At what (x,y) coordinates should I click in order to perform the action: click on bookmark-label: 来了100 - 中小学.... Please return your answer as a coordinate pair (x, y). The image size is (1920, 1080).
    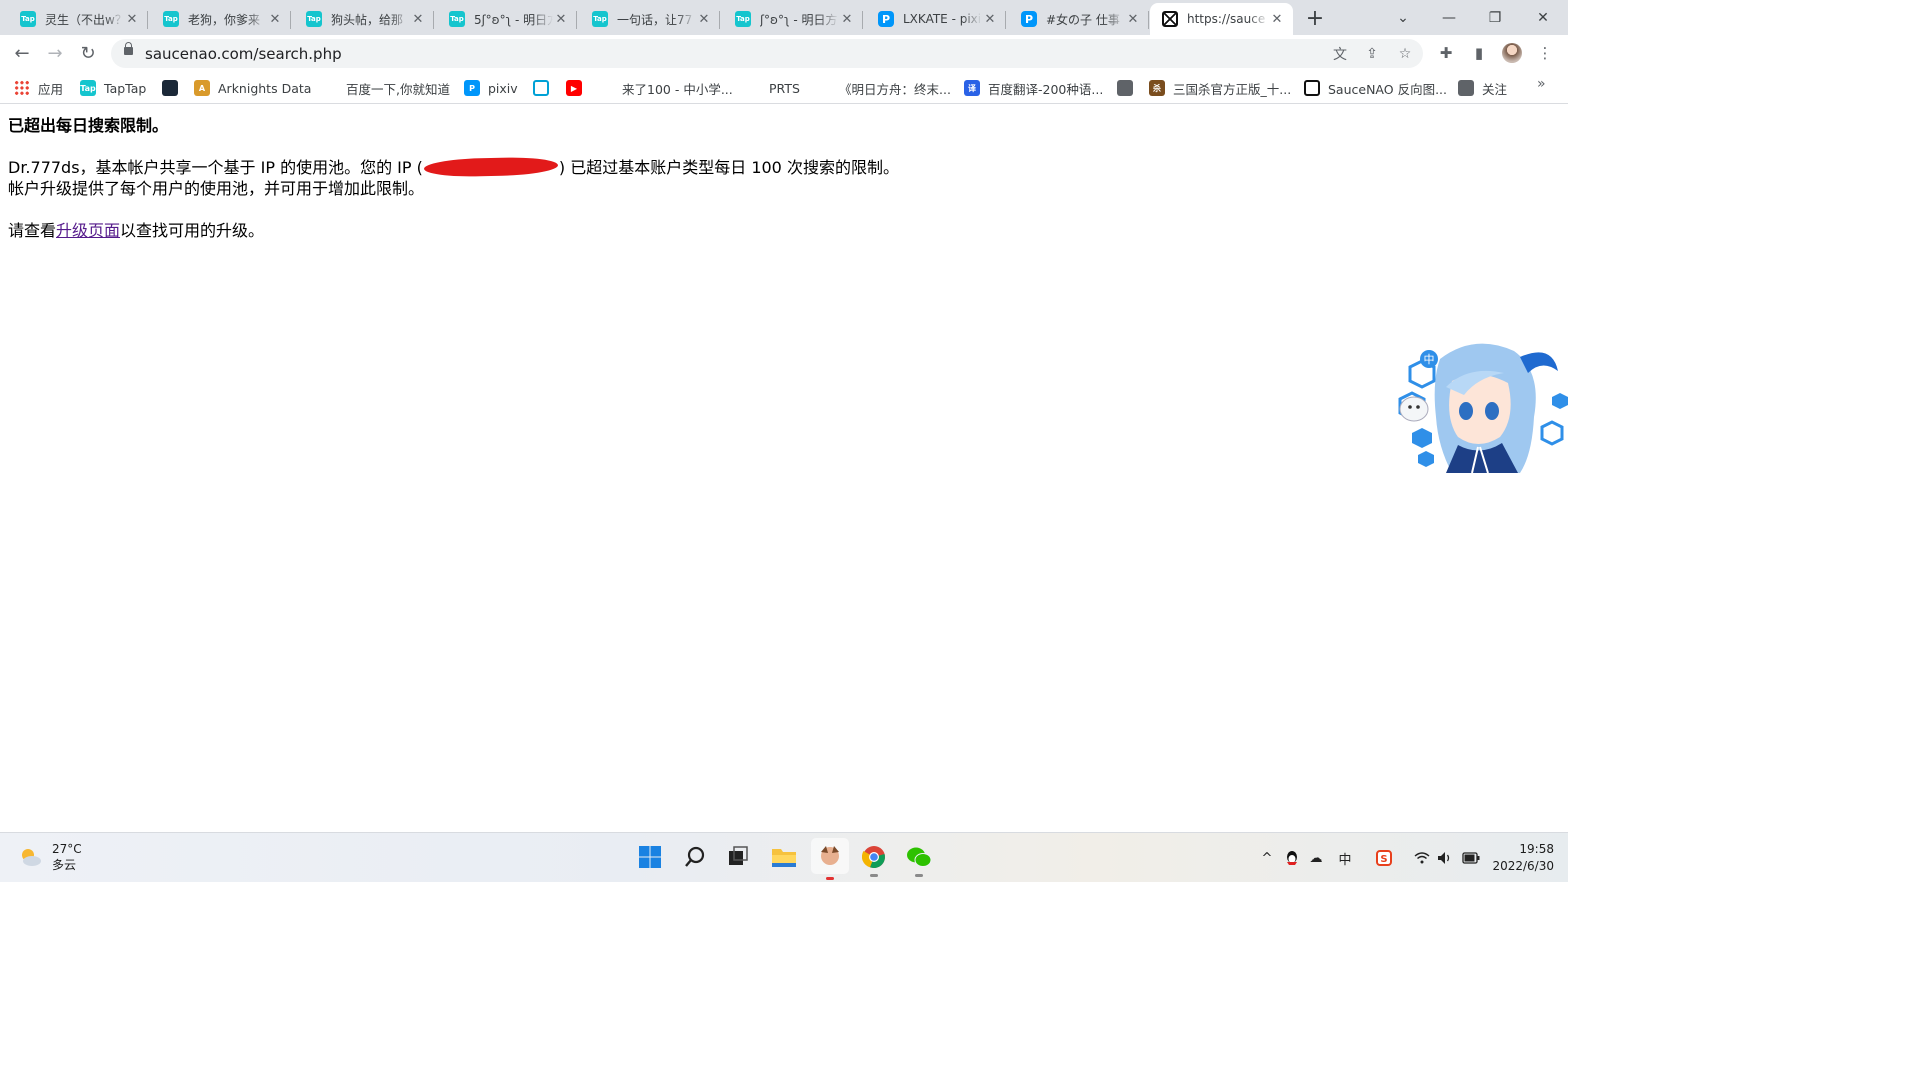
    Looking at the image, I should click on (677, 89).